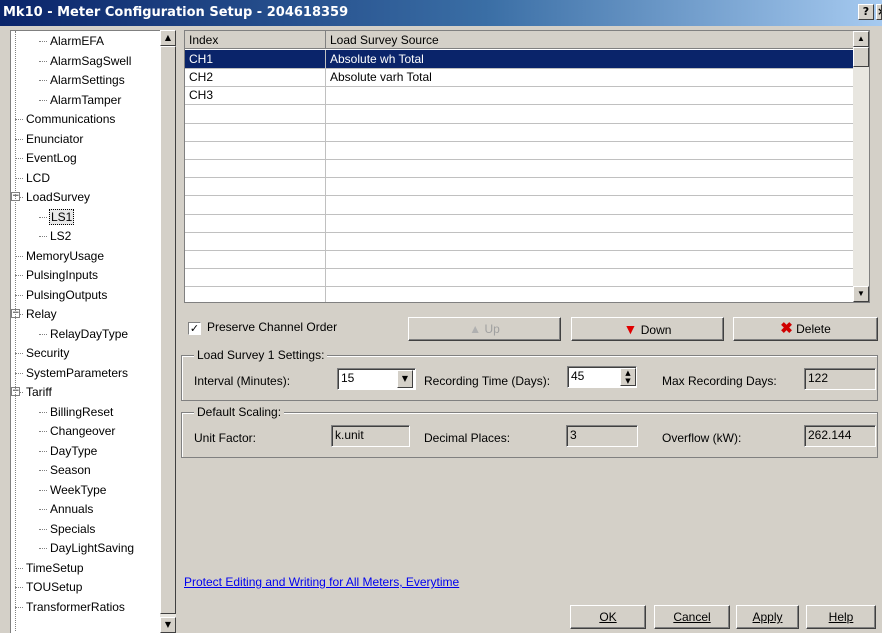  I want to click on table-row: CH3, so click(520, 96).